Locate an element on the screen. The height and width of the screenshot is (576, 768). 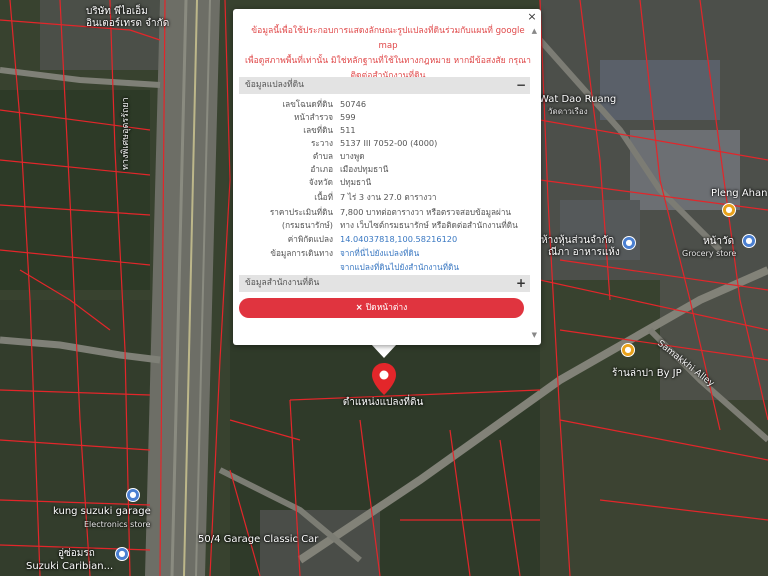
close-window-button: × ปิดหน้าต่าง is located at coordinates (381, 308).